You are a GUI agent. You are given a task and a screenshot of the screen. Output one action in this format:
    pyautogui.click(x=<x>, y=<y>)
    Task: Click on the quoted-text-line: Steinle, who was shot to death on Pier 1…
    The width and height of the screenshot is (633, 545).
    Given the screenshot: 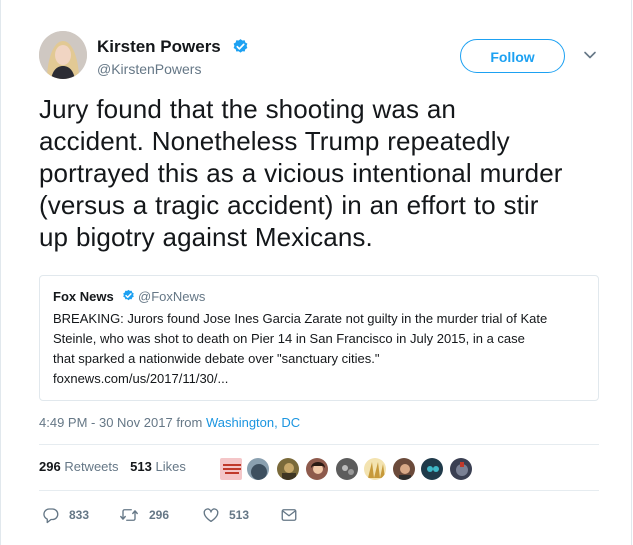 What is the action you would take?
    pyautogui.click(x=289, y=338)
    